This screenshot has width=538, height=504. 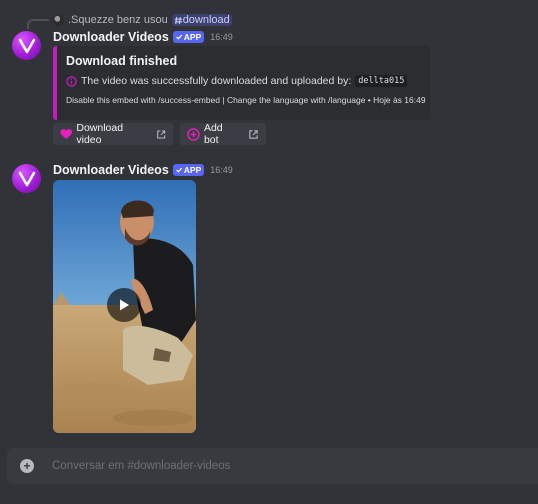 I want to click on reply-username: .Squezze benz usou, so click(x=118, y=20).